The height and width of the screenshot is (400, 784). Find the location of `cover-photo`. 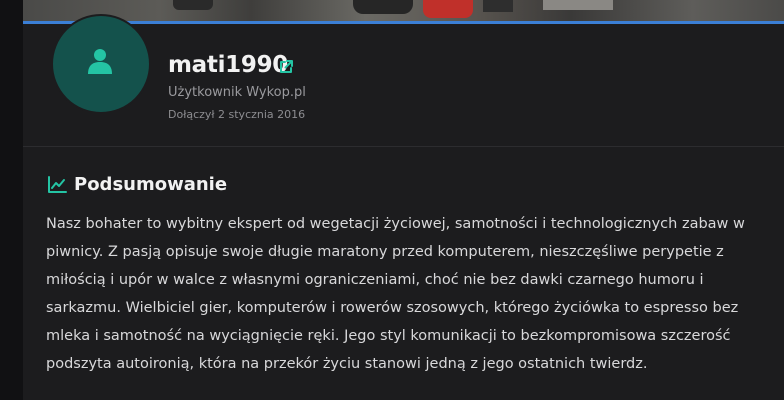

cover-photo is located at coordinates (403, 11).